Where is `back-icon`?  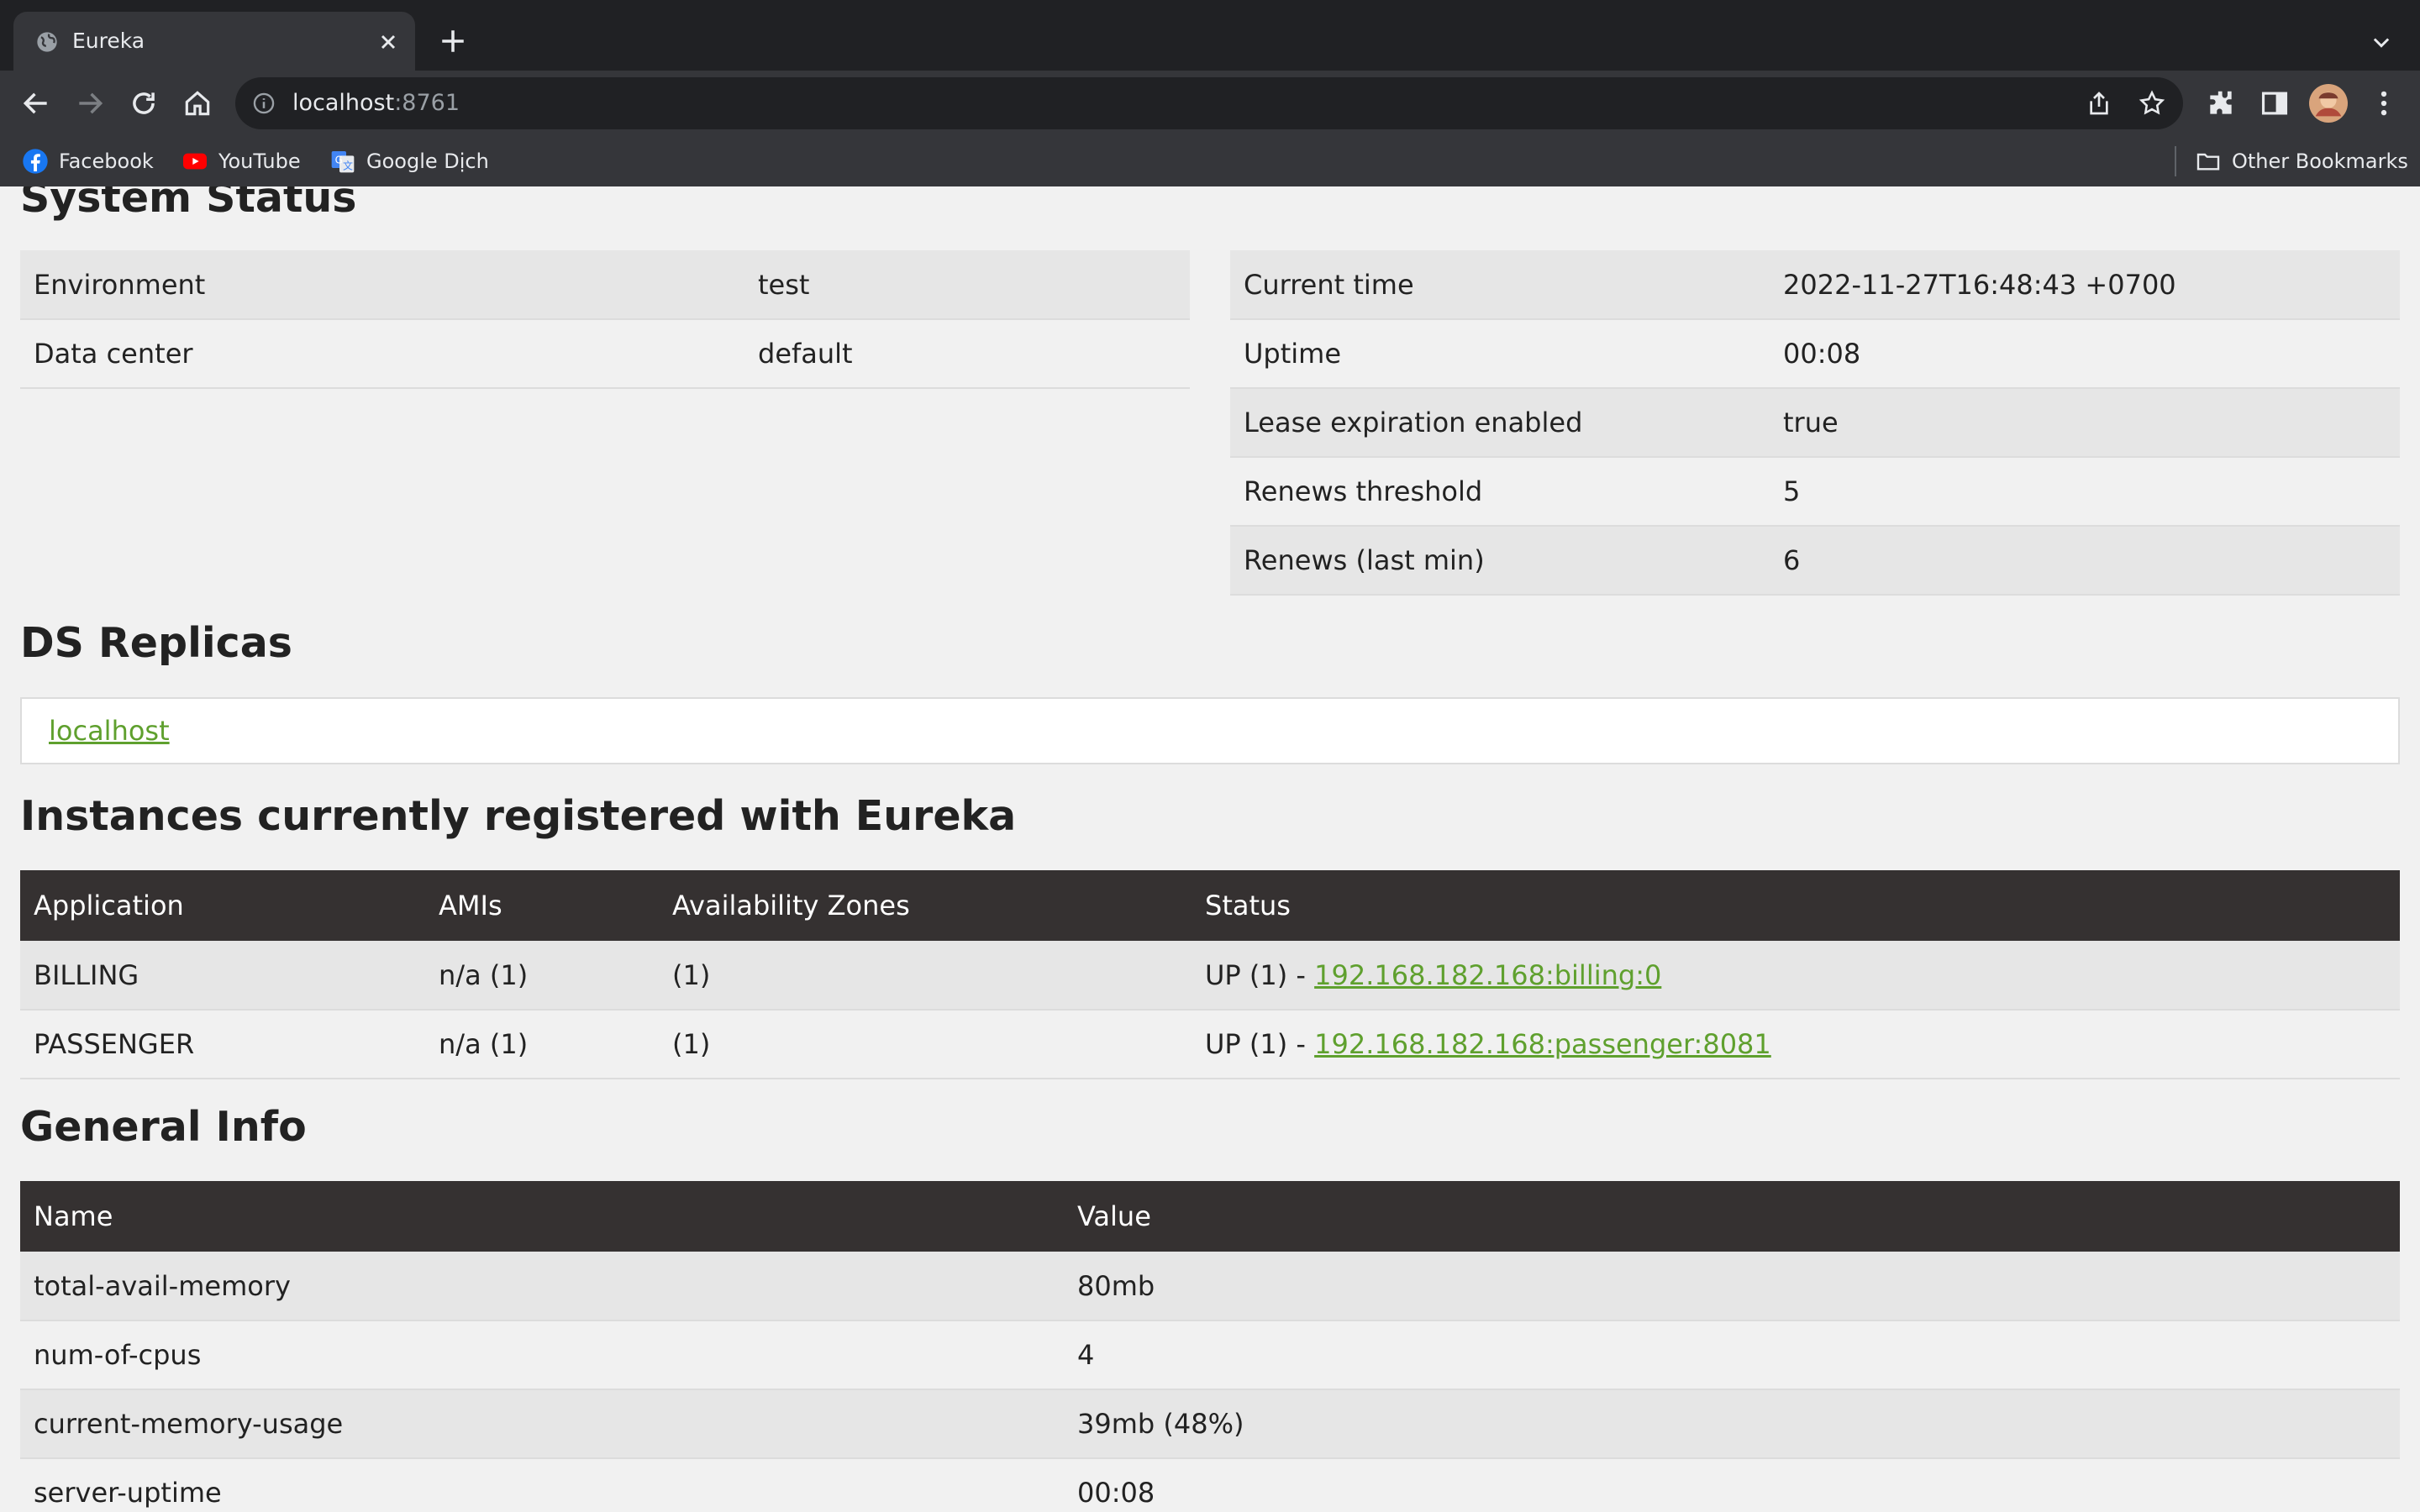 back-icon is located at coordinates (36, 103).